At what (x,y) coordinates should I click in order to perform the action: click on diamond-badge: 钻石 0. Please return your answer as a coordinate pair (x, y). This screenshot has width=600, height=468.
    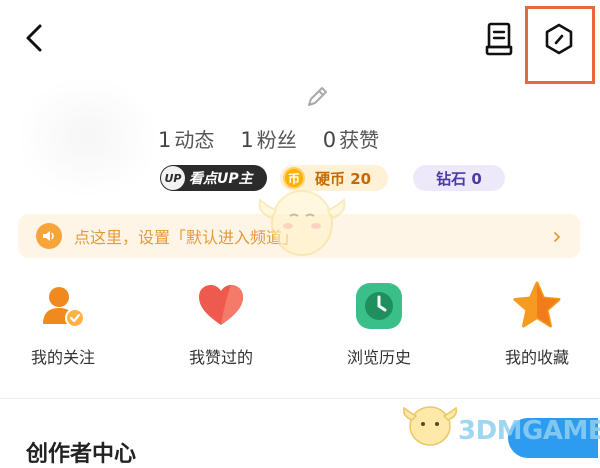
    Looking at the image, I should click on (459, 178).